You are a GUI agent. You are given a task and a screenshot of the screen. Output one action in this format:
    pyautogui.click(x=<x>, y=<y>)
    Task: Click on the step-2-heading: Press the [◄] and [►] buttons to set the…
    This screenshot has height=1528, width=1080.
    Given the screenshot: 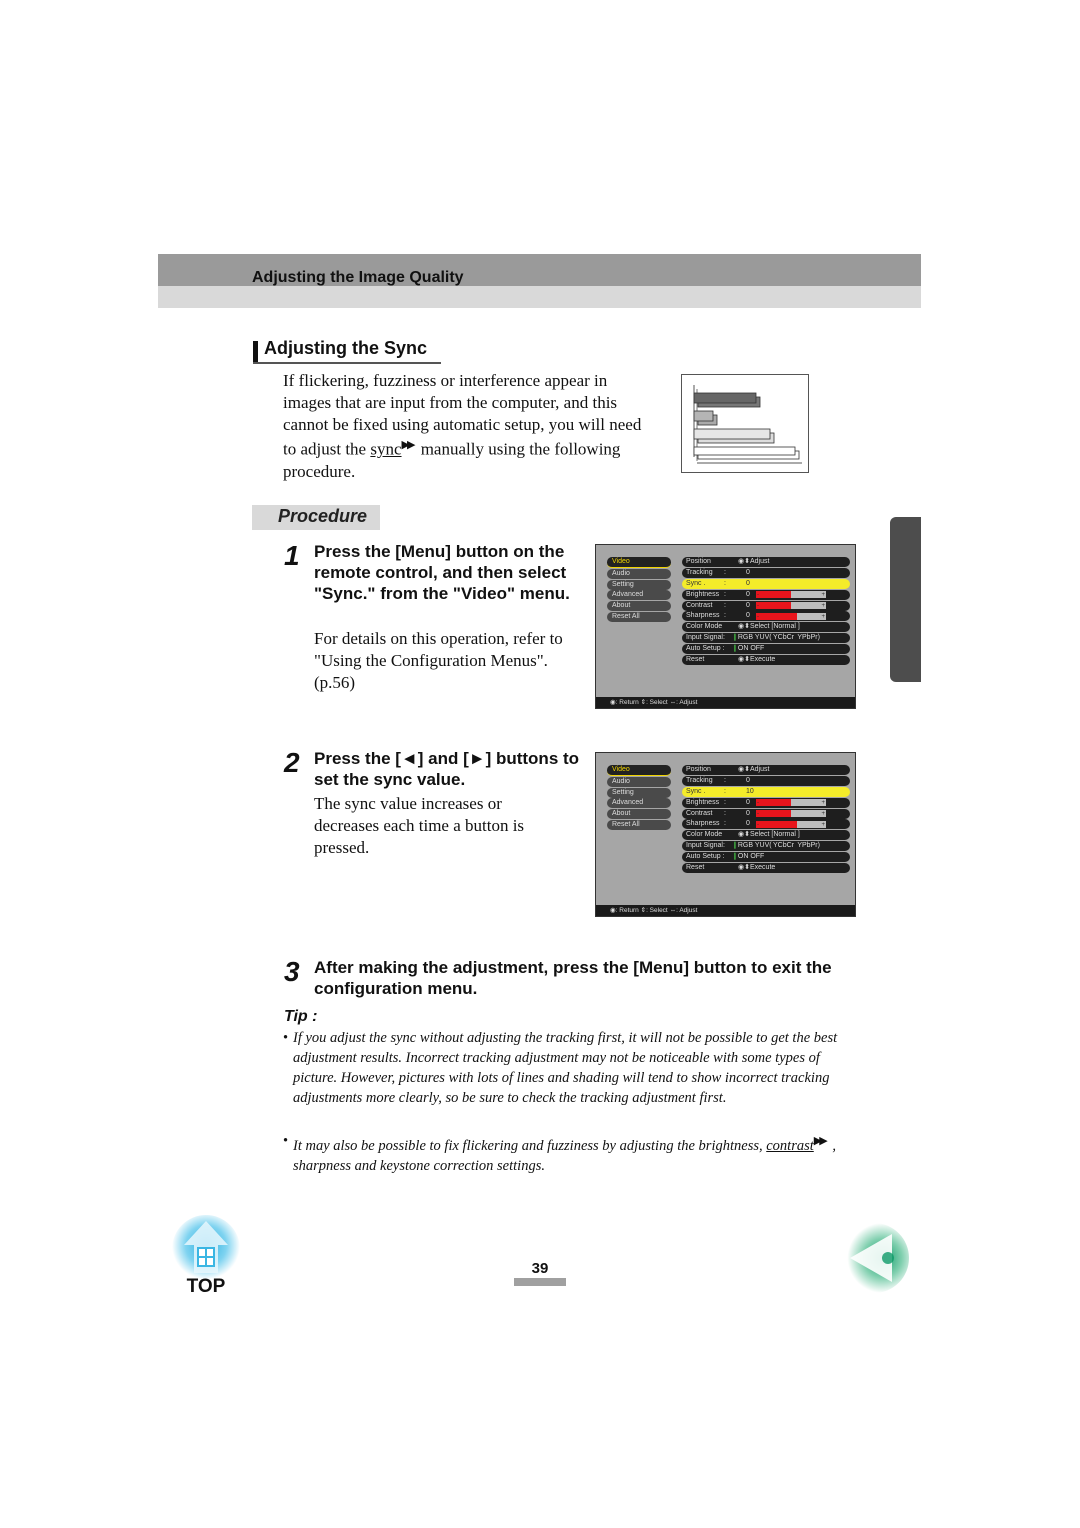 What is the action you would take?
    pyautogui.click(x=447, y=769)
    